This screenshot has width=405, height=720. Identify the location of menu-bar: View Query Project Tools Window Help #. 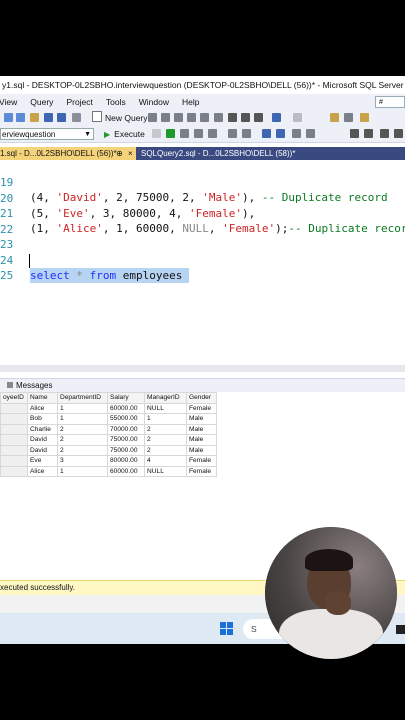
(202, 102).